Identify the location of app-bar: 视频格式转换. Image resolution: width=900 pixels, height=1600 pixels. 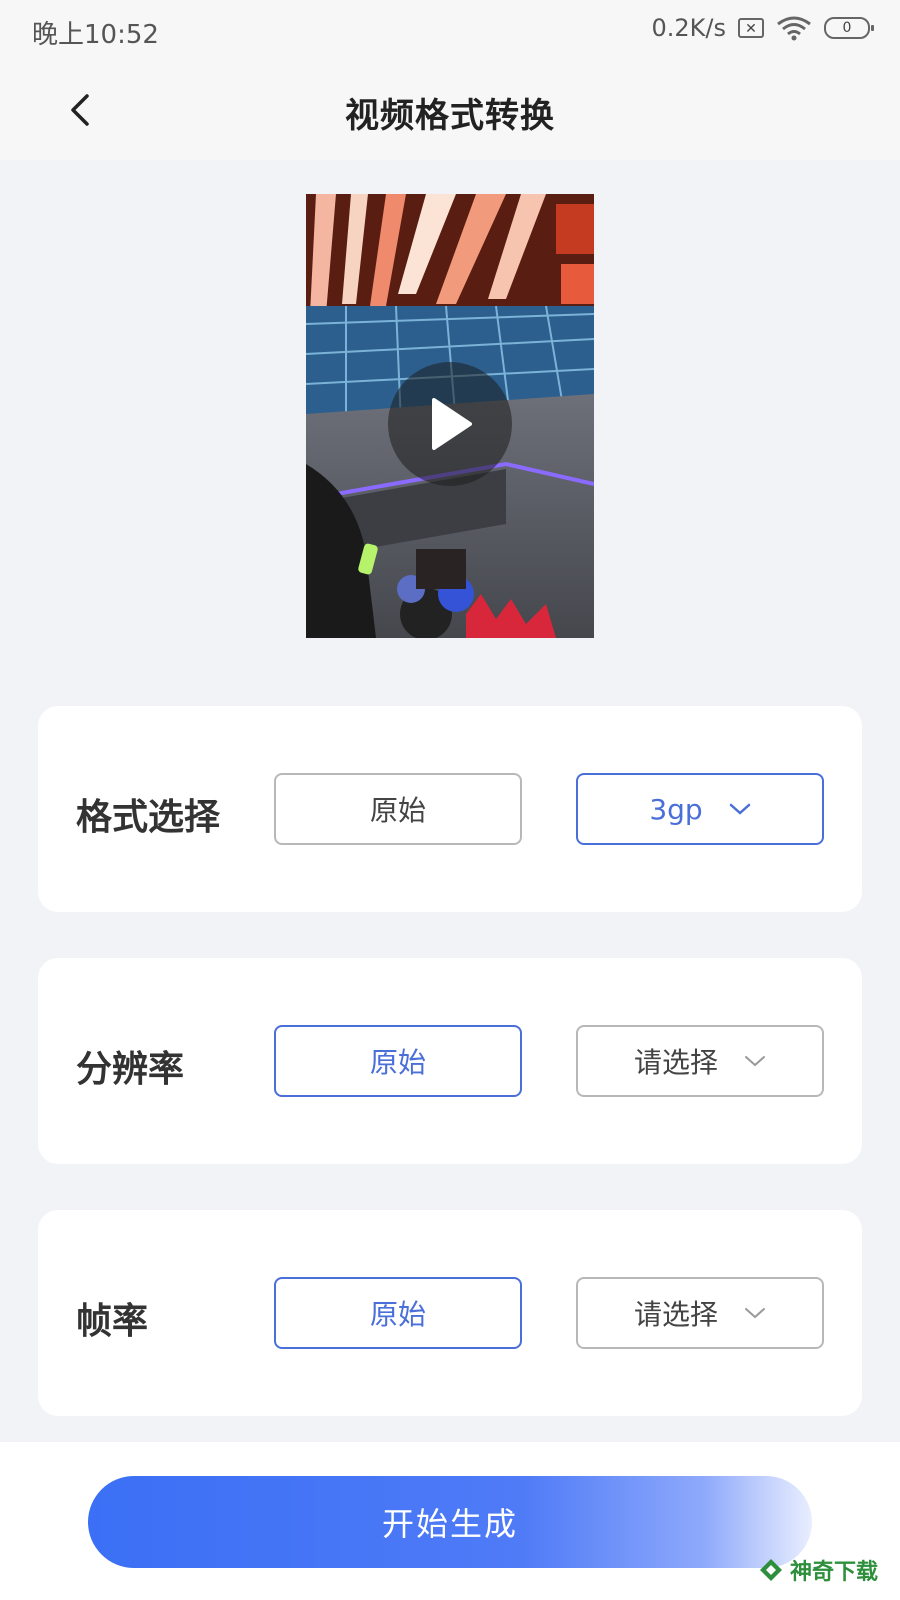
(450, 112).